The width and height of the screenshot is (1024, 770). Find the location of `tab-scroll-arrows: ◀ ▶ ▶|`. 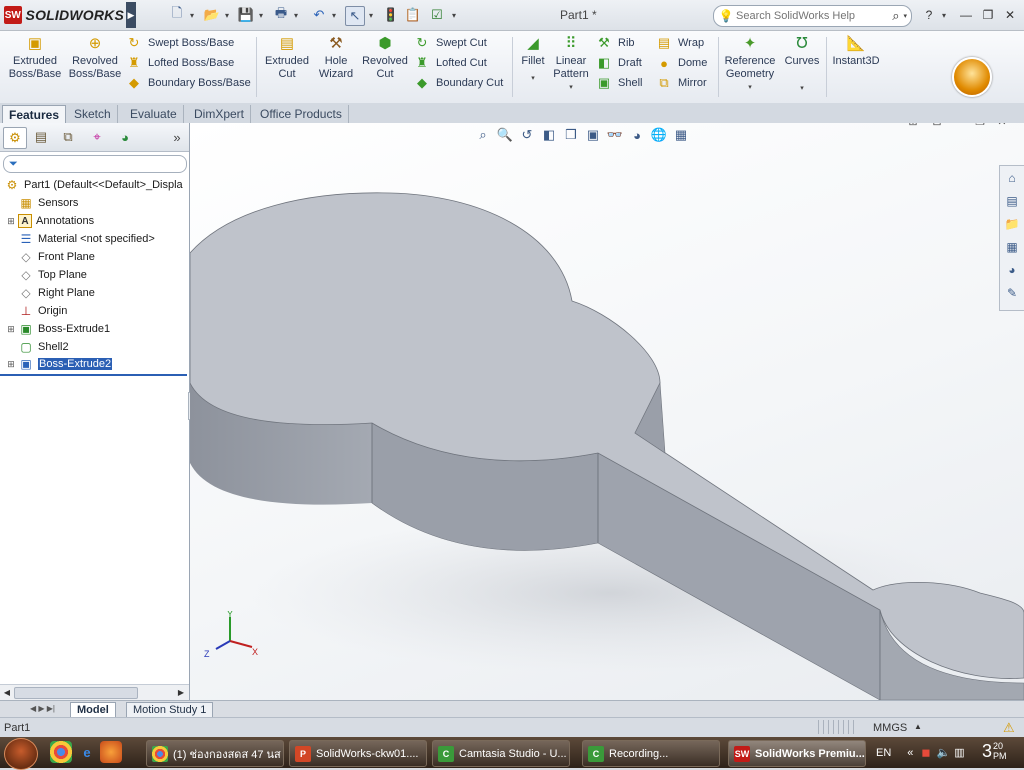

tab-scroll-arrows: ◀ ▶ ▶| is located at coordinates (45, 708).